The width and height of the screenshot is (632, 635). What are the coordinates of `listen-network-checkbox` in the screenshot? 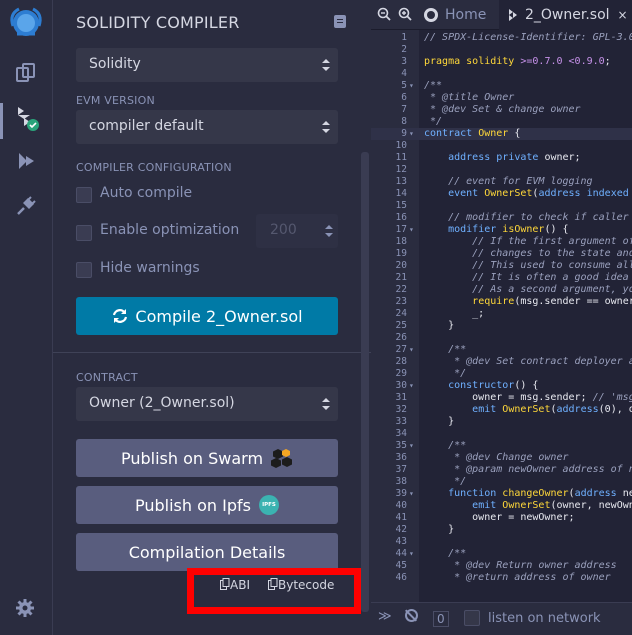 It's located at (472, 618).